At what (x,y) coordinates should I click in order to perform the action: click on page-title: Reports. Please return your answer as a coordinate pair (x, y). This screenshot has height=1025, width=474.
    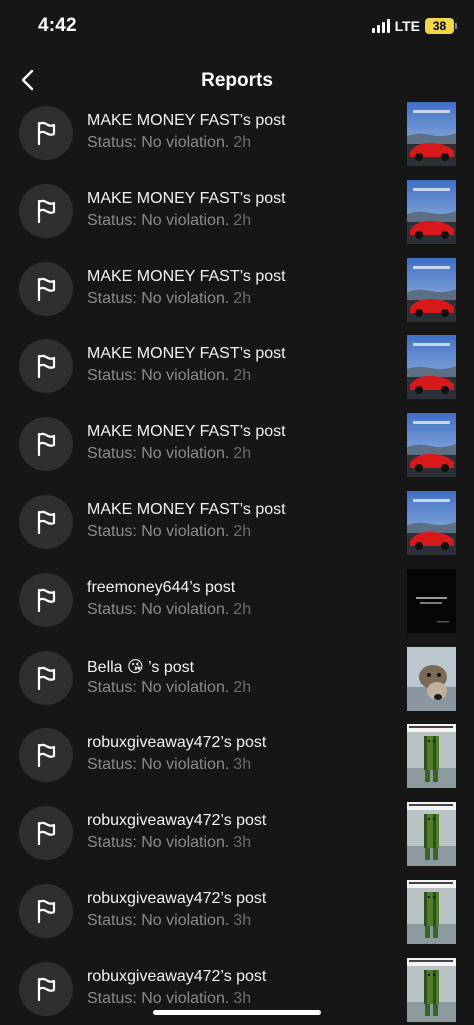
    Looking at the image, I should click on (237, 80).